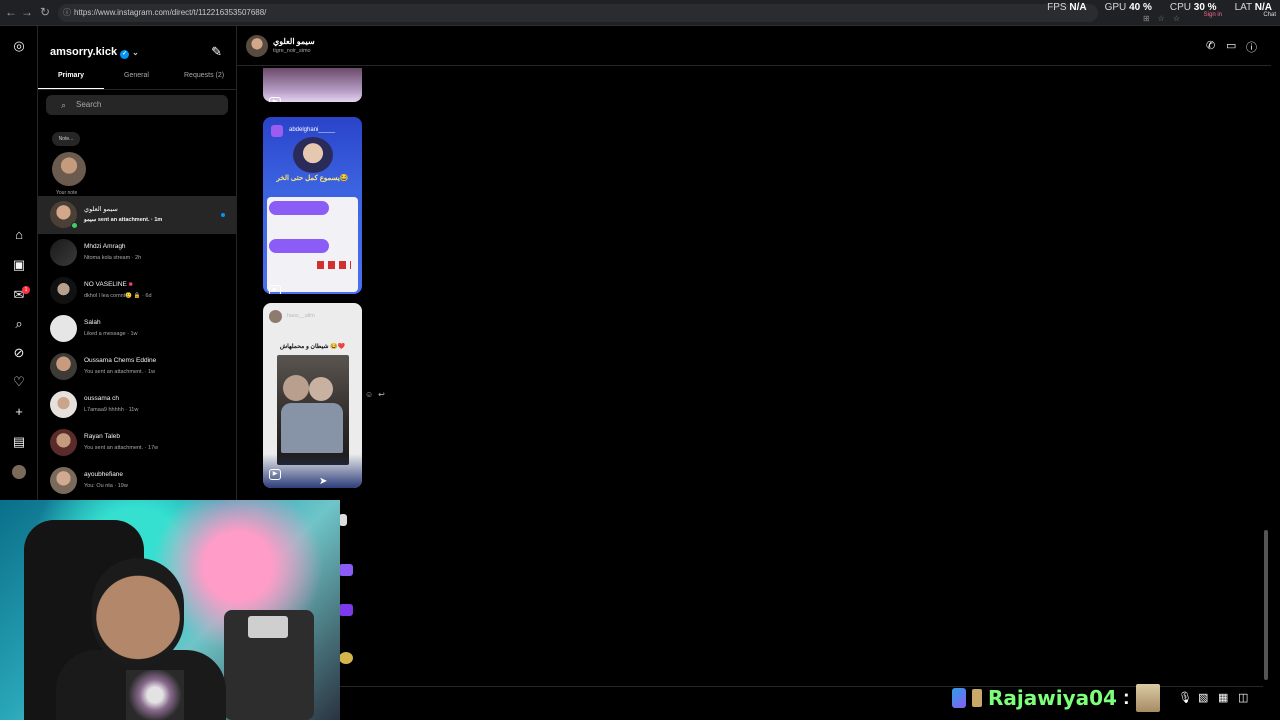 This screenshot has width=1280, height=720. What do you see at coordinates (108, 284) in the screenshot?
I see `conversation-name: NO VASELINE ■` at bounding box center [108, 284].